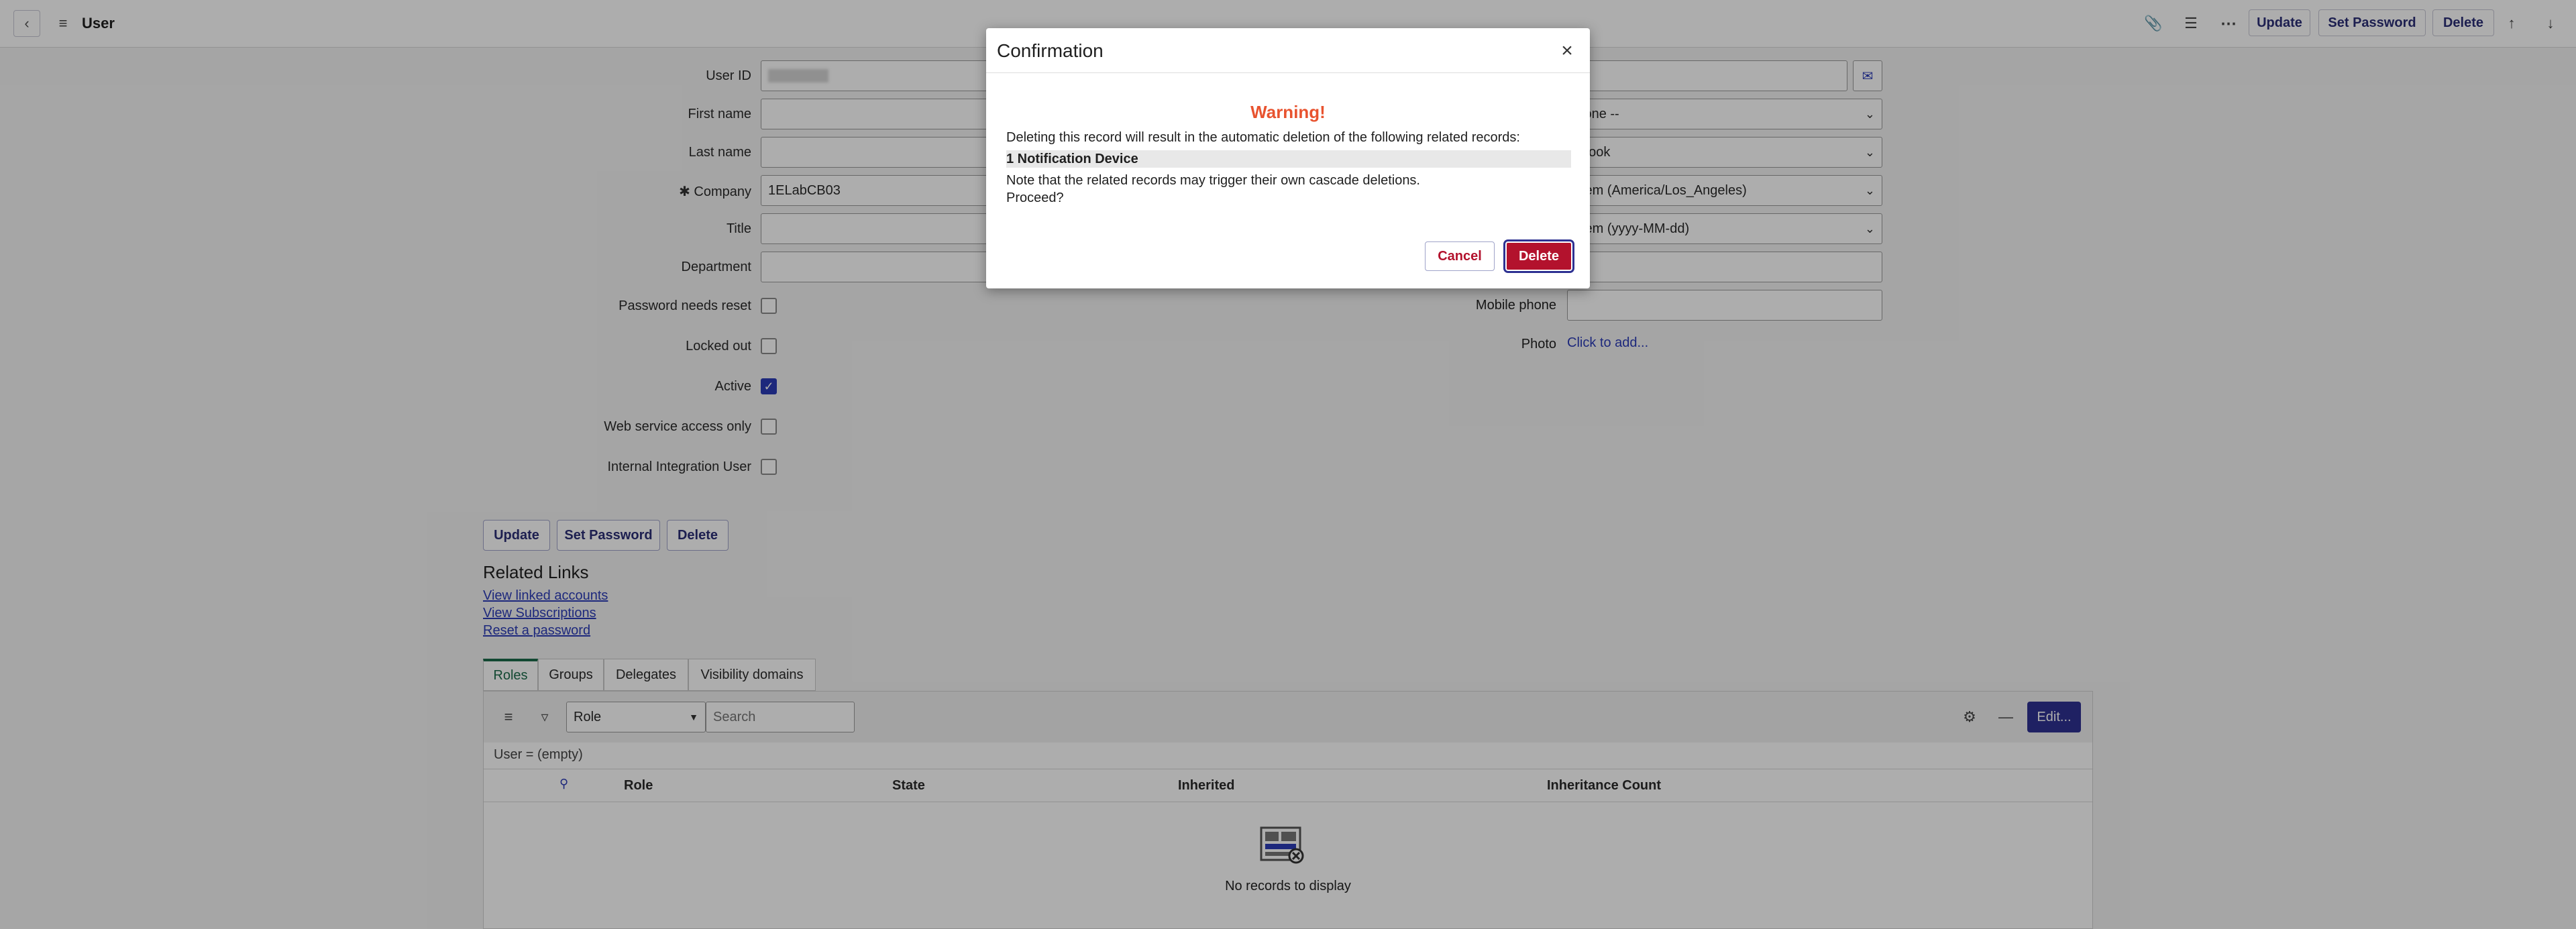 The image size is (2576, 929). I want to click on dialog-delete-button: Delete, so click(1538, 256).